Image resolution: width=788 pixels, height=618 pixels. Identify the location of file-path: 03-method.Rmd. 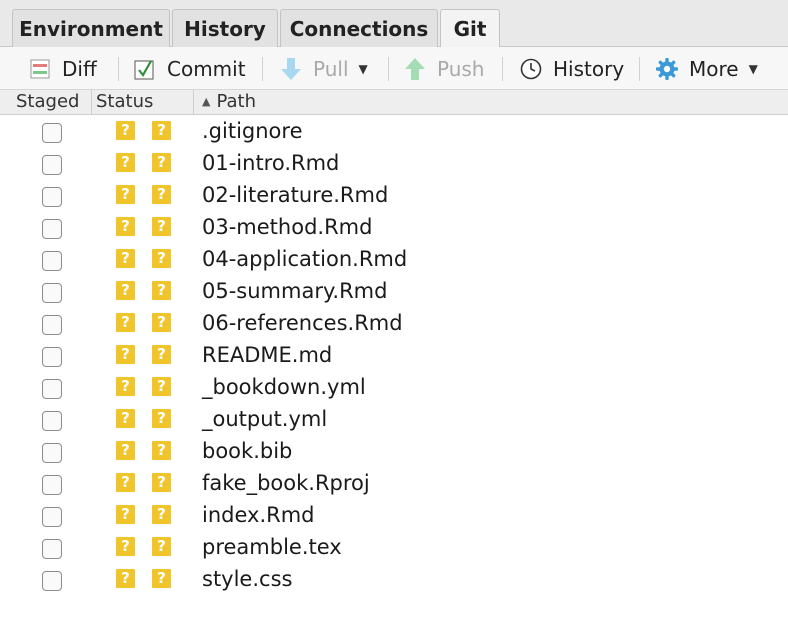
(287, 227).